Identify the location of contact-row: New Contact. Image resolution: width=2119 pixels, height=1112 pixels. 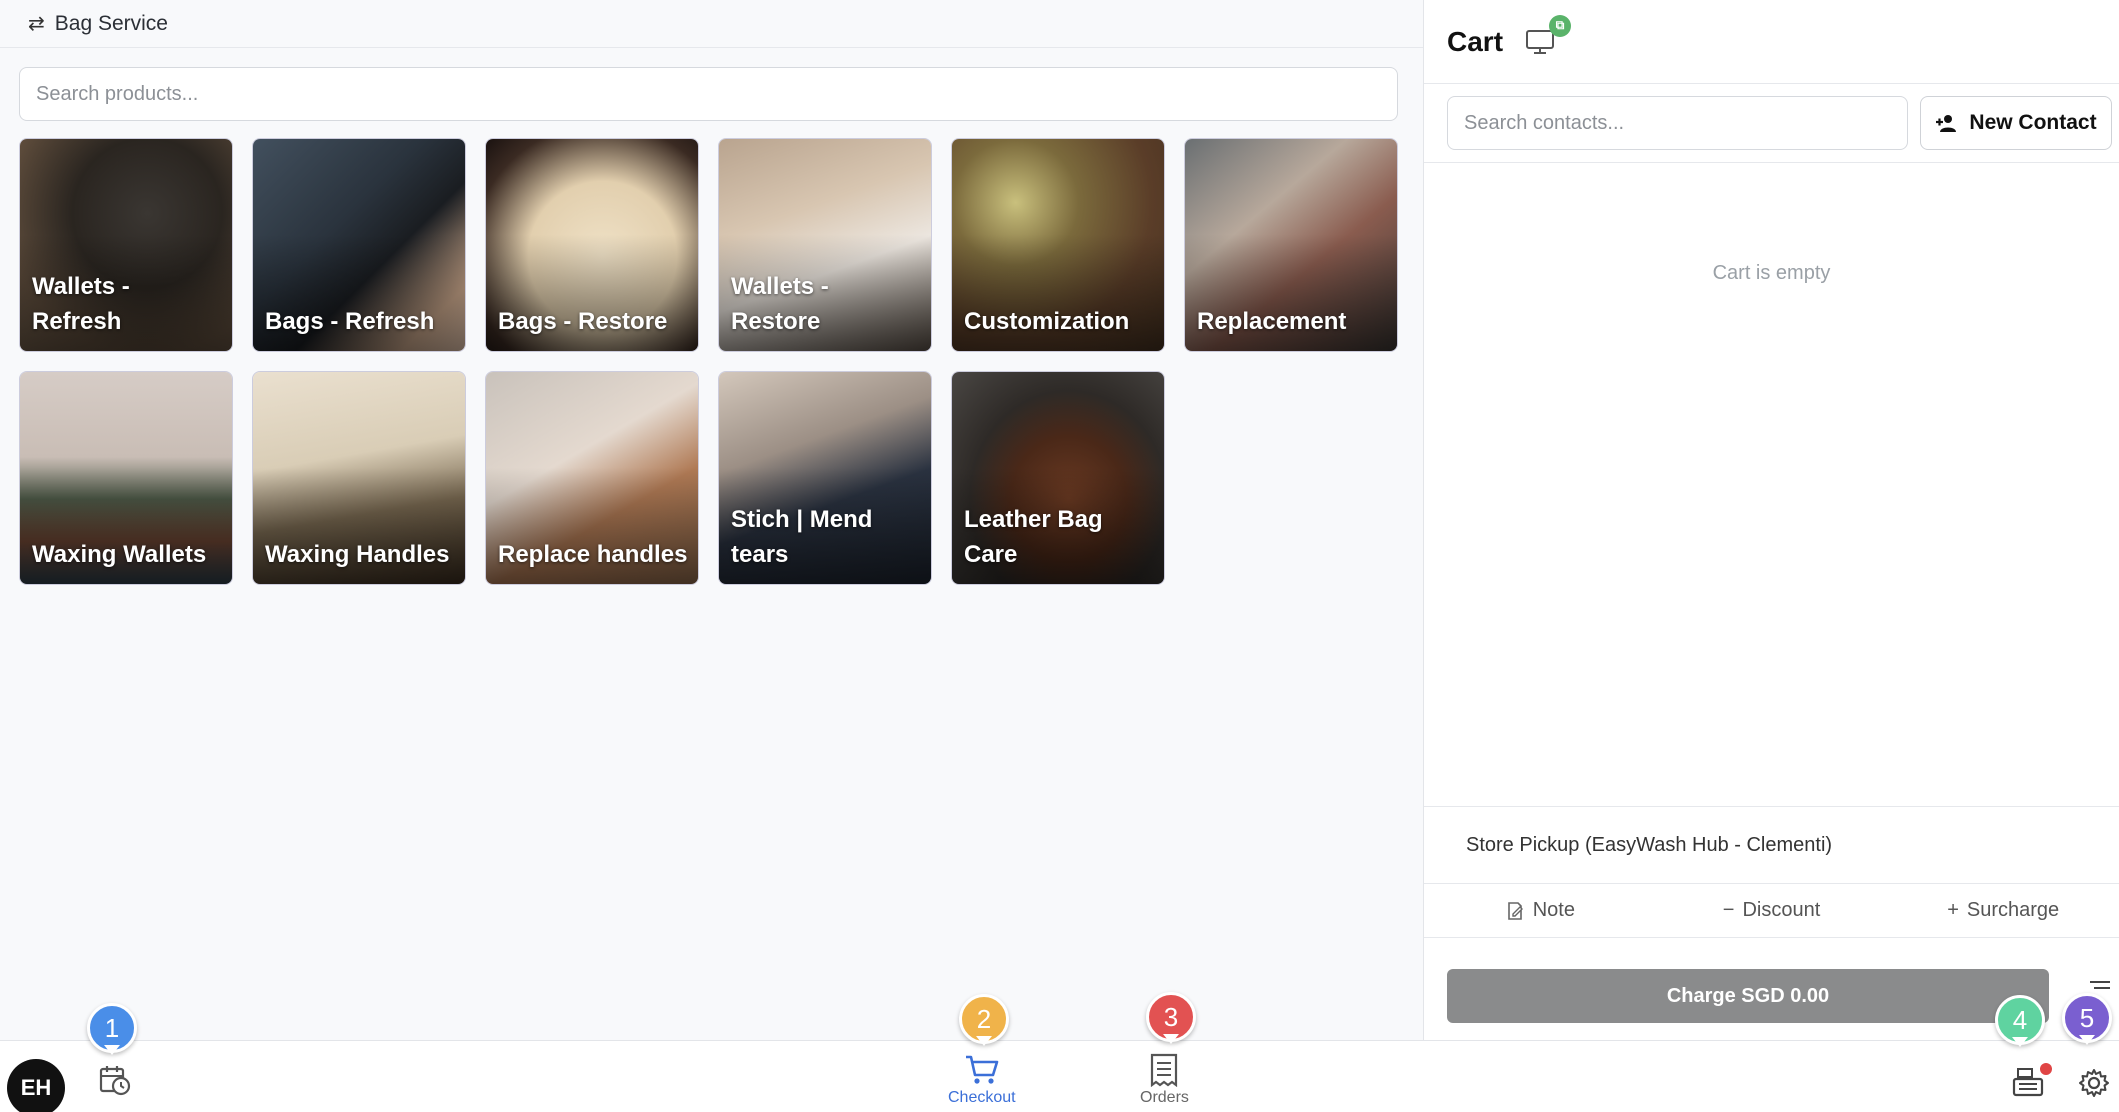
(1779, 123).